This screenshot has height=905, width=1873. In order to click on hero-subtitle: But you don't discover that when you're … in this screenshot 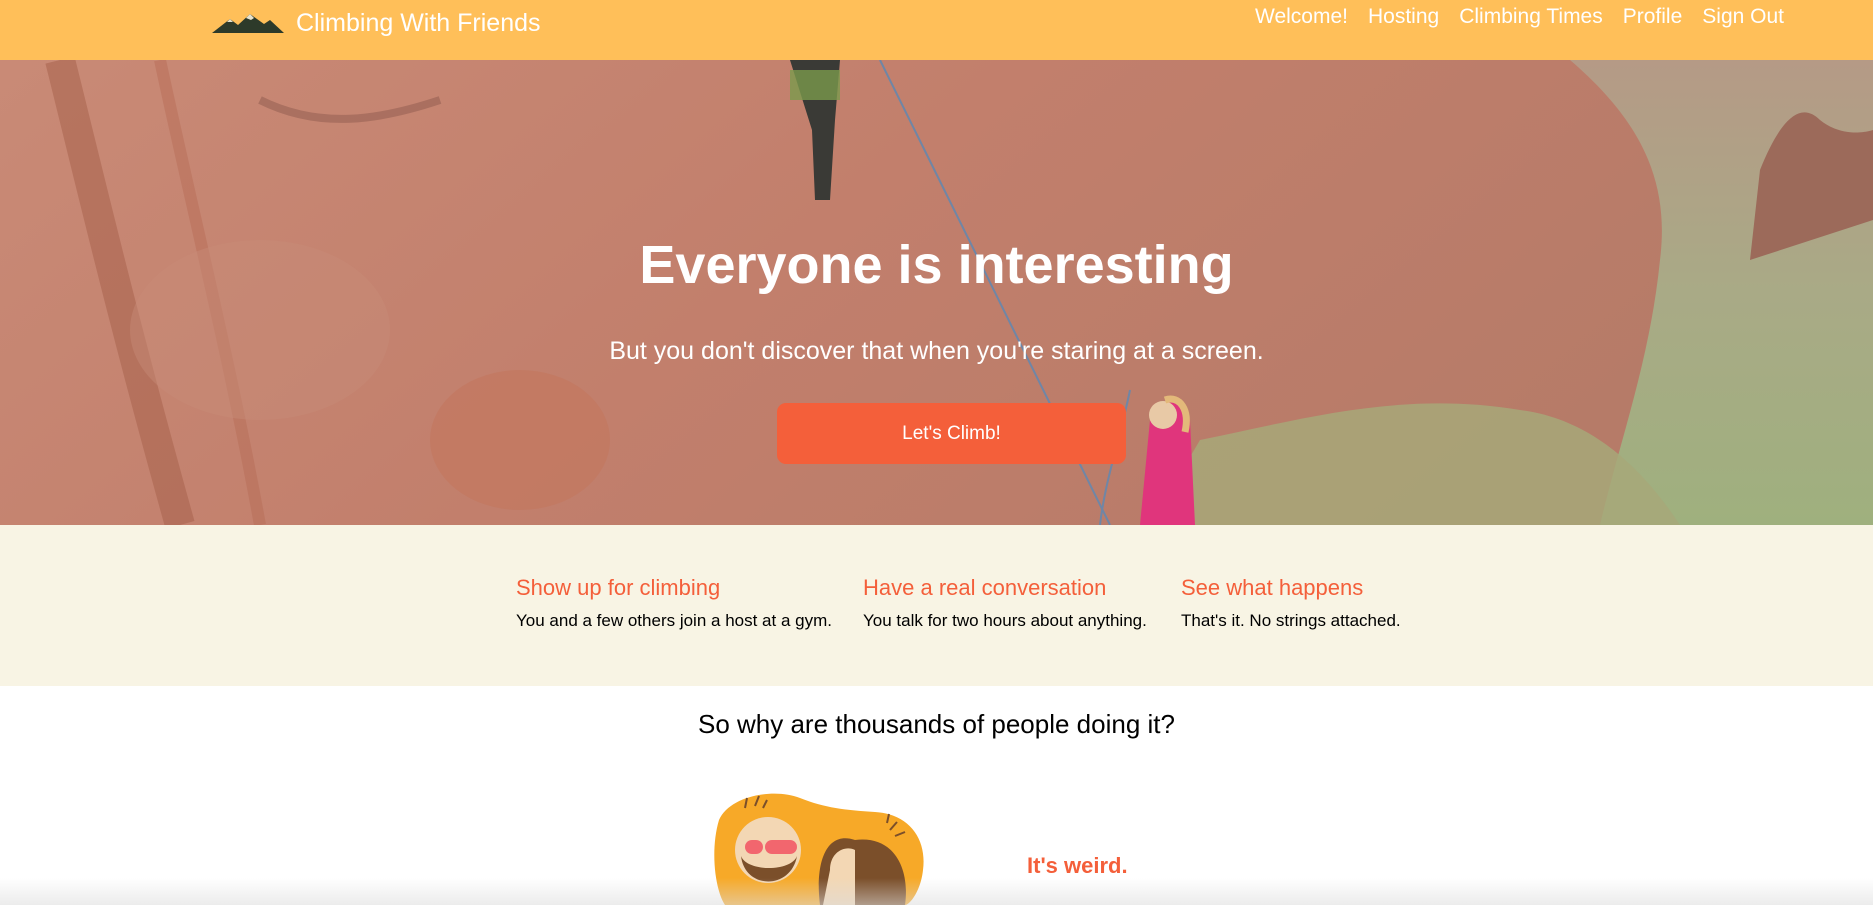, I will do `click(936, 351)`.